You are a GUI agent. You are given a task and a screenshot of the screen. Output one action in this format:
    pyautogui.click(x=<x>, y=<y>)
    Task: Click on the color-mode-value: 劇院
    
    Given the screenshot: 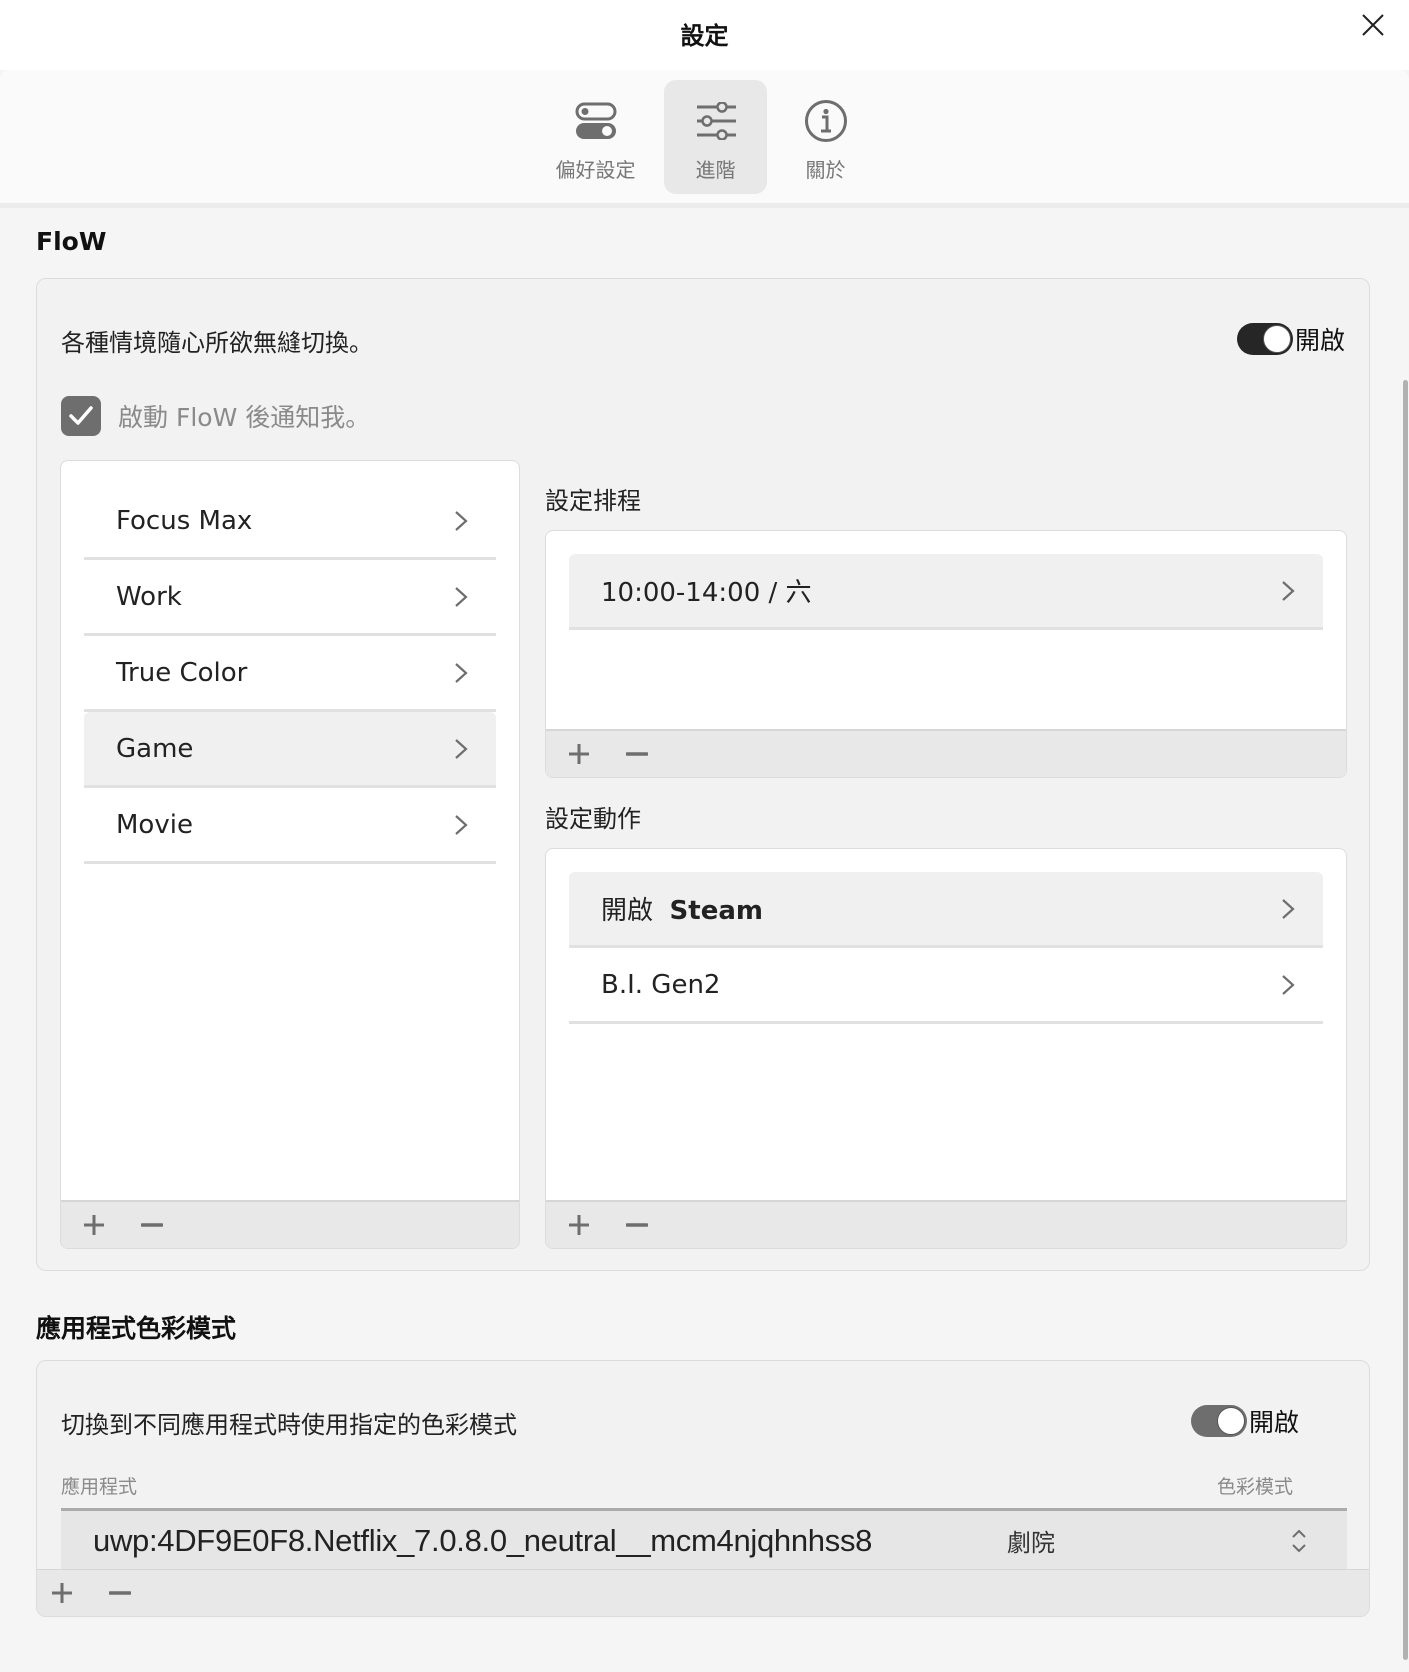 What is the action you would take?
    pyautogui.click(x=1031, y=1540)
    